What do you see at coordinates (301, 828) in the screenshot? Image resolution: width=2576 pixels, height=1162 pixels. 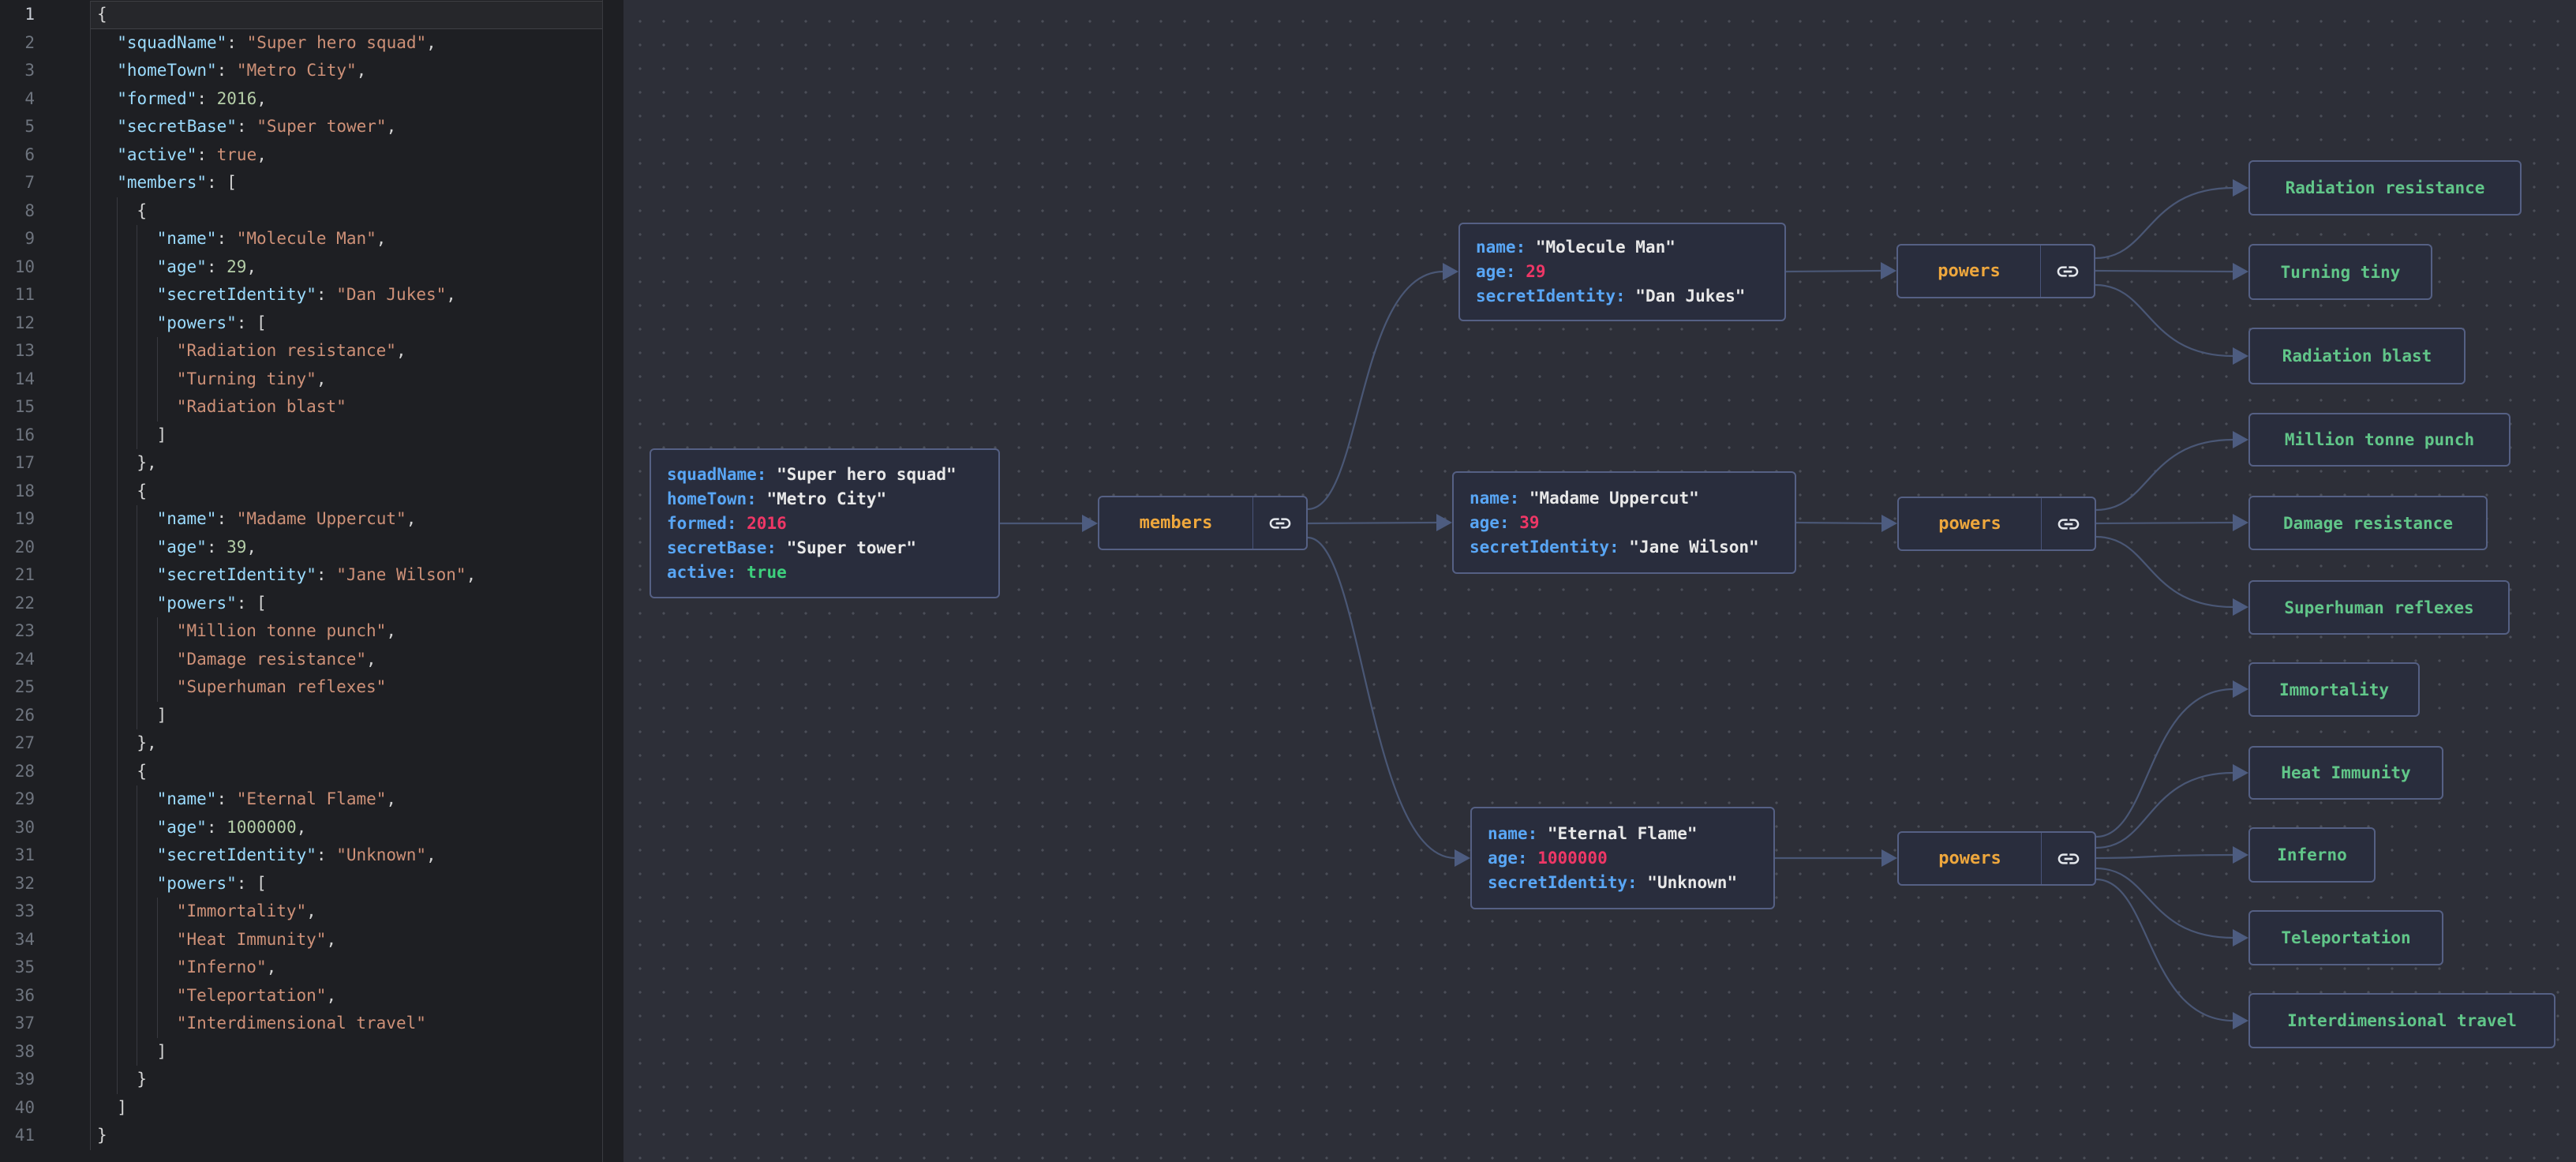 I see `editor-line: 30 "age": 1000000,` at bounding box center [301, 828].